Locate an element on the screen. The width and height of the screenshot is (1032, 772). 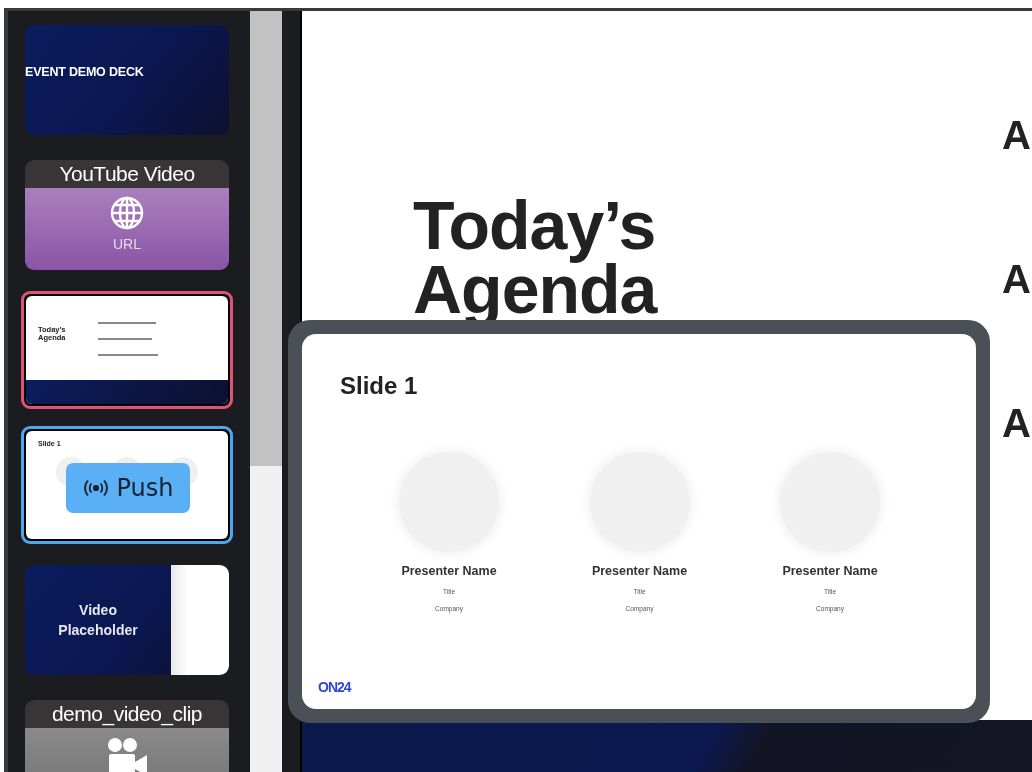
item-title: YouTube Video is located at coordinates (127, 174).